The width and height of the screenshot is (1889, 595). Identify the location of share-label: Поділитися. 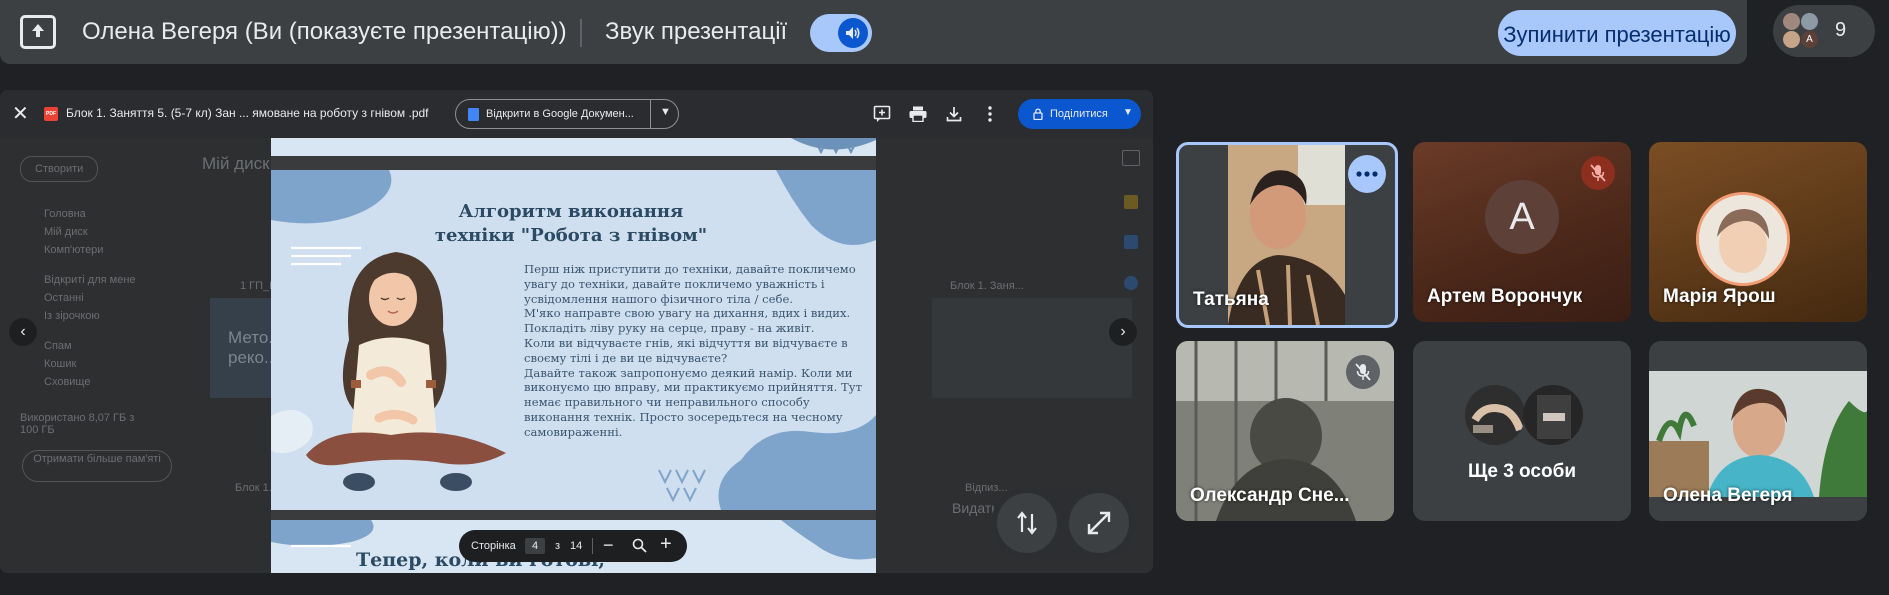
(1079, 114).